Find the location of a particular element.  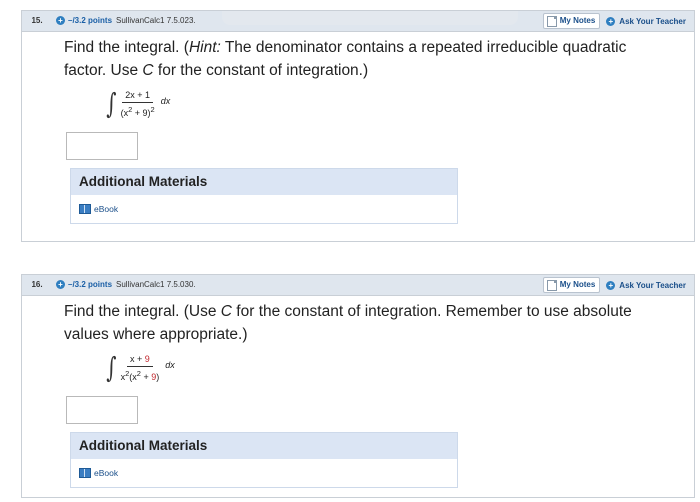

prompt-text: Find the integral. ( is located at coordinates (126, 47).